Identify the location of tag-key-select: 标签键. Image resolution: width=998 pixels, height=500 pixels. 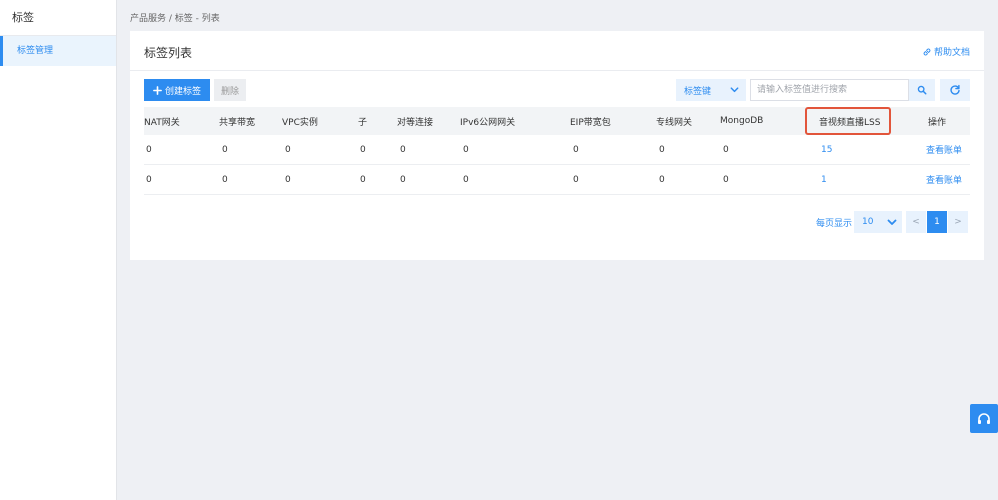
(711, 90).